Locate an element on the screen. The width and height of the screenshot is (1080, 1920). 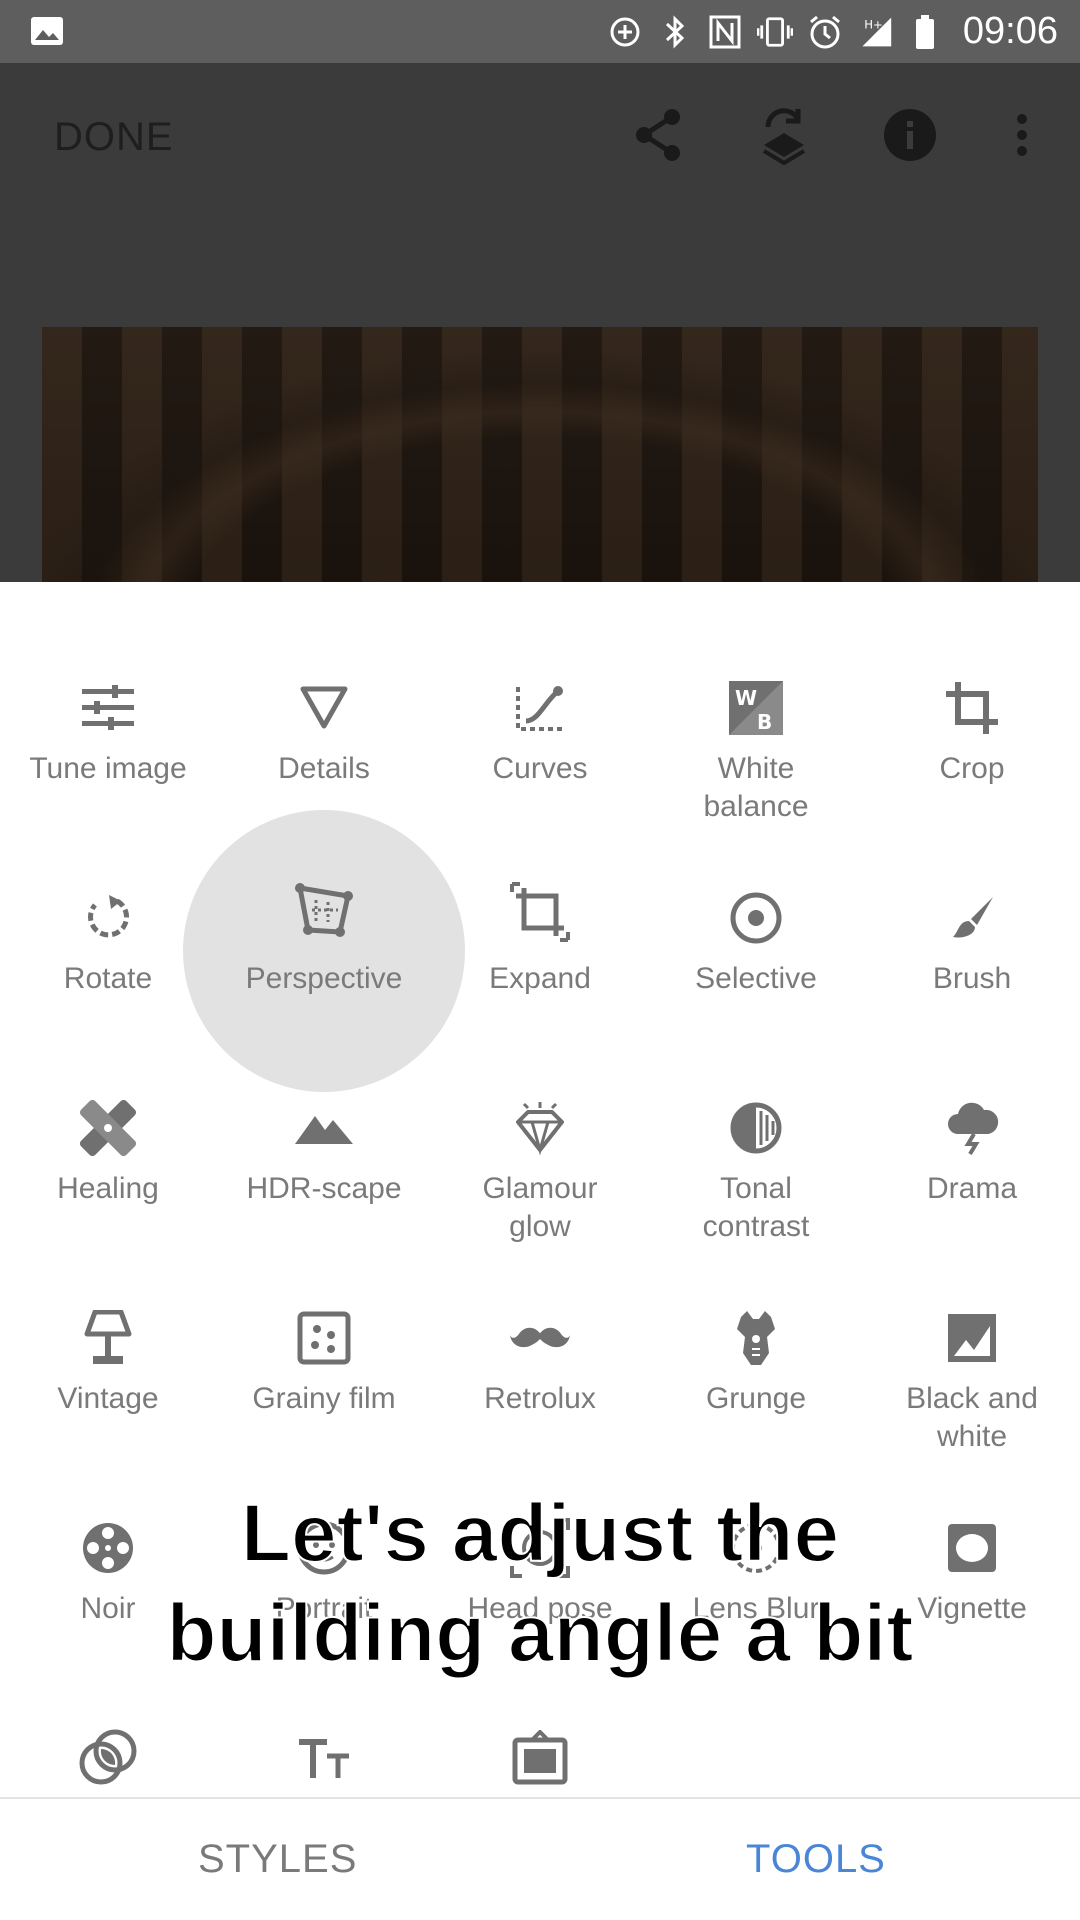
lamp-icon is located at coordinates (108, 1338).